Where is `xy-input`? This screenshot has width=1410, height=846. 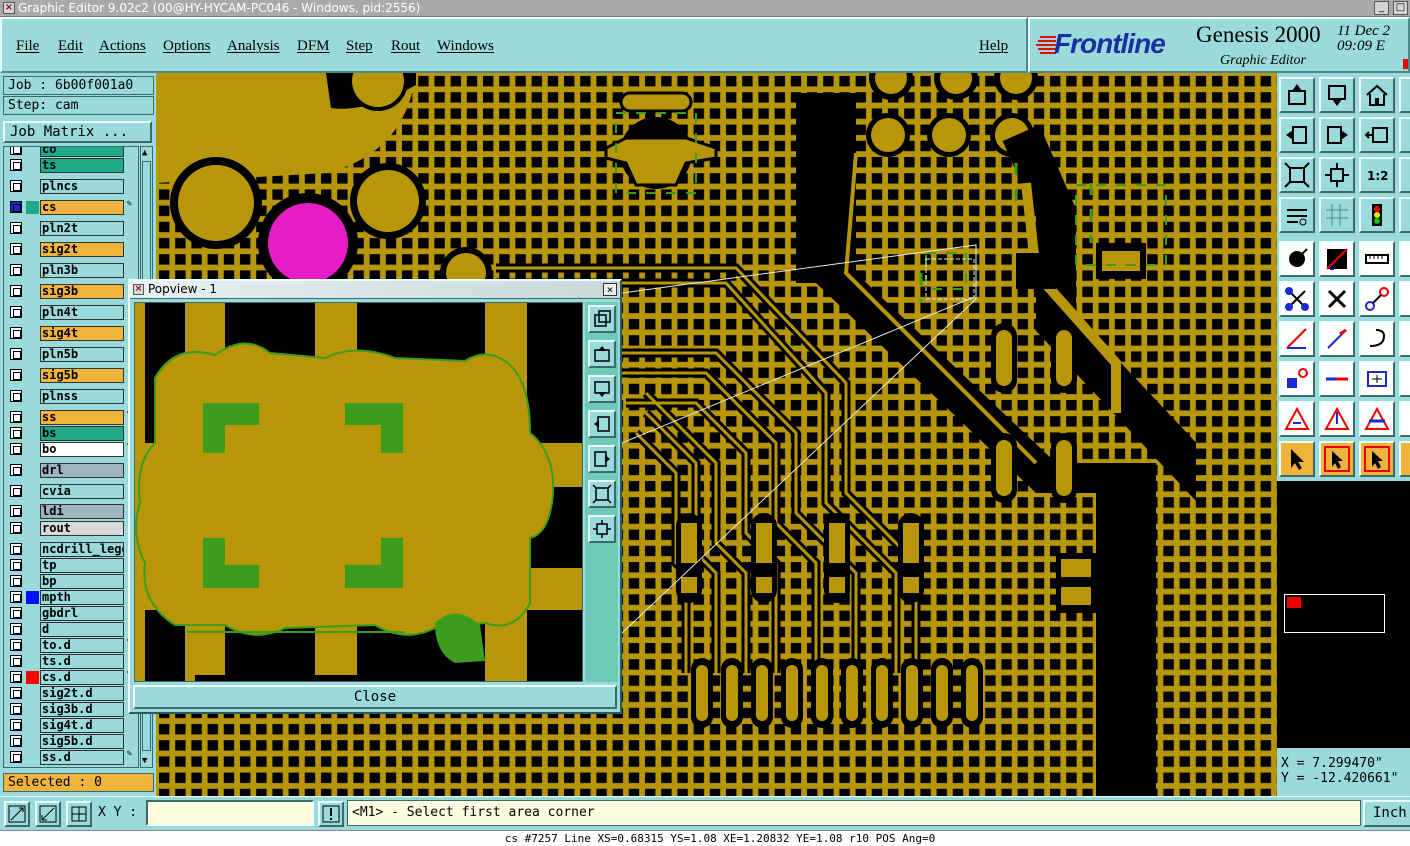 xy-input is located at coordinates (230, 813).